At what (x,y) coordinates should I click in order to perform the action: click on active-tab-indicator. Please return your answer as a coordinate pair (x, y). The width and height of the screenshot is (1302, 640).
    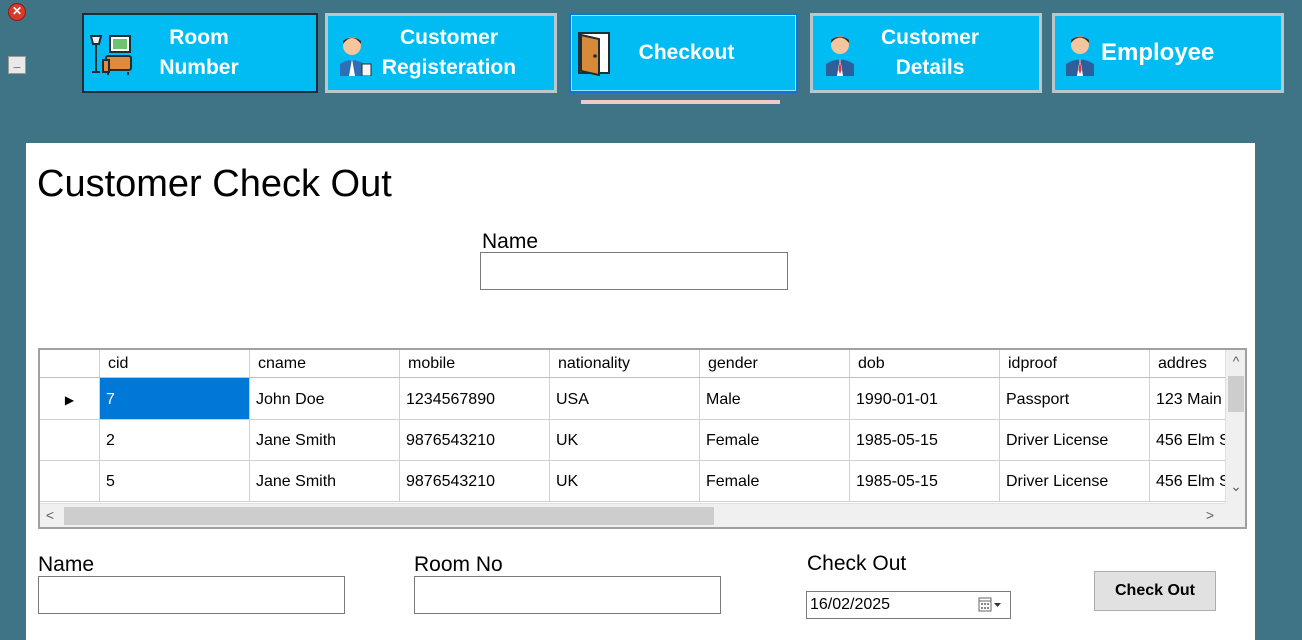
    Looking at the image, I should click on (680, 102).